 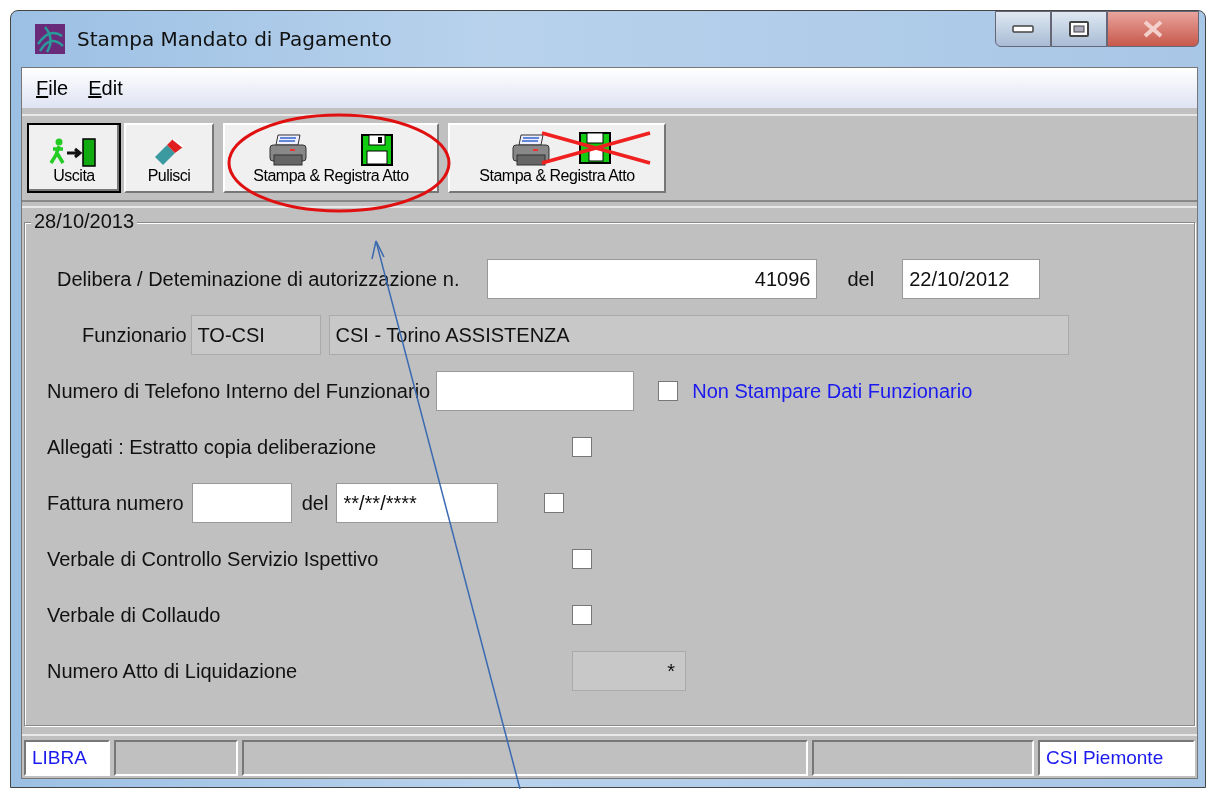 What do you see at coordinates (134, 615) in the screenshot?
I see `field-label: Verbale di Collaudo` at bounding box center [134, 615].